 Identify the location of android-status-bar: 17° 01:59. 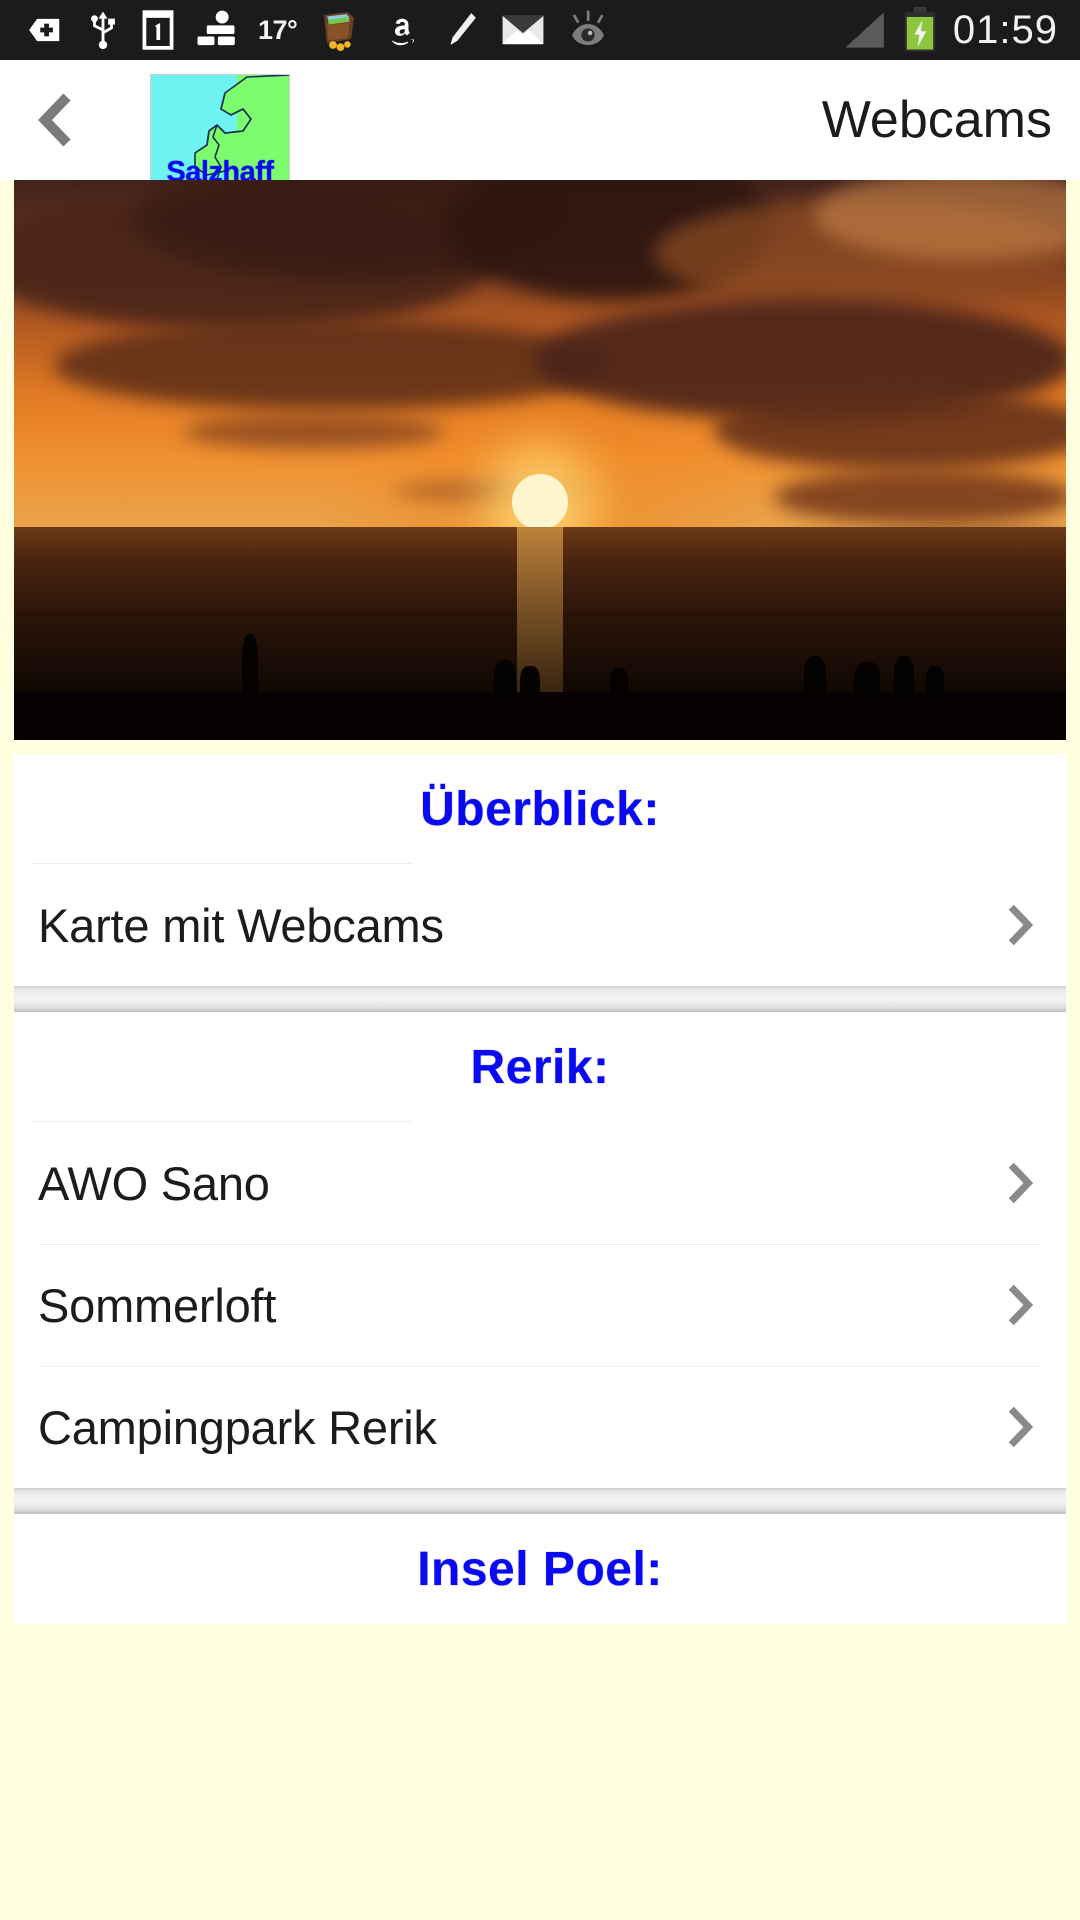
(540, 30).